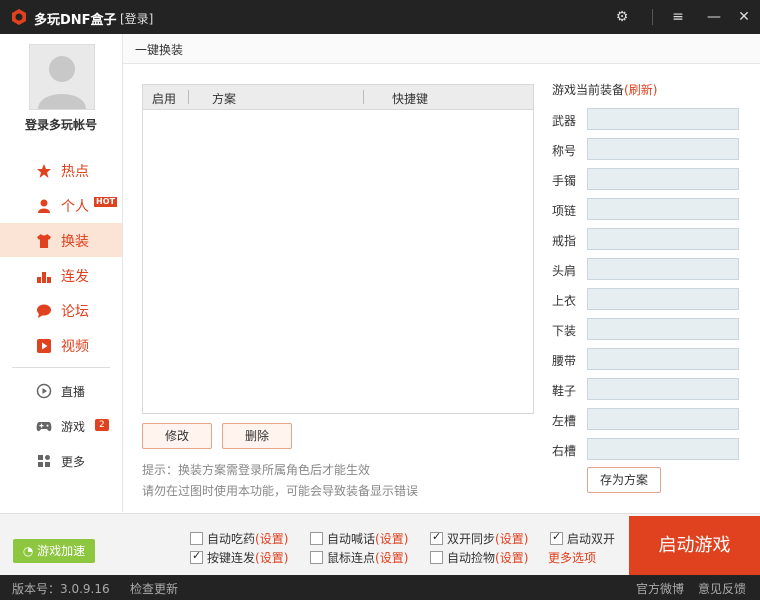  What do you see at coordinates (44, 346) in the screenshot?
I see `video-icon` at bounding box center [44, 346].